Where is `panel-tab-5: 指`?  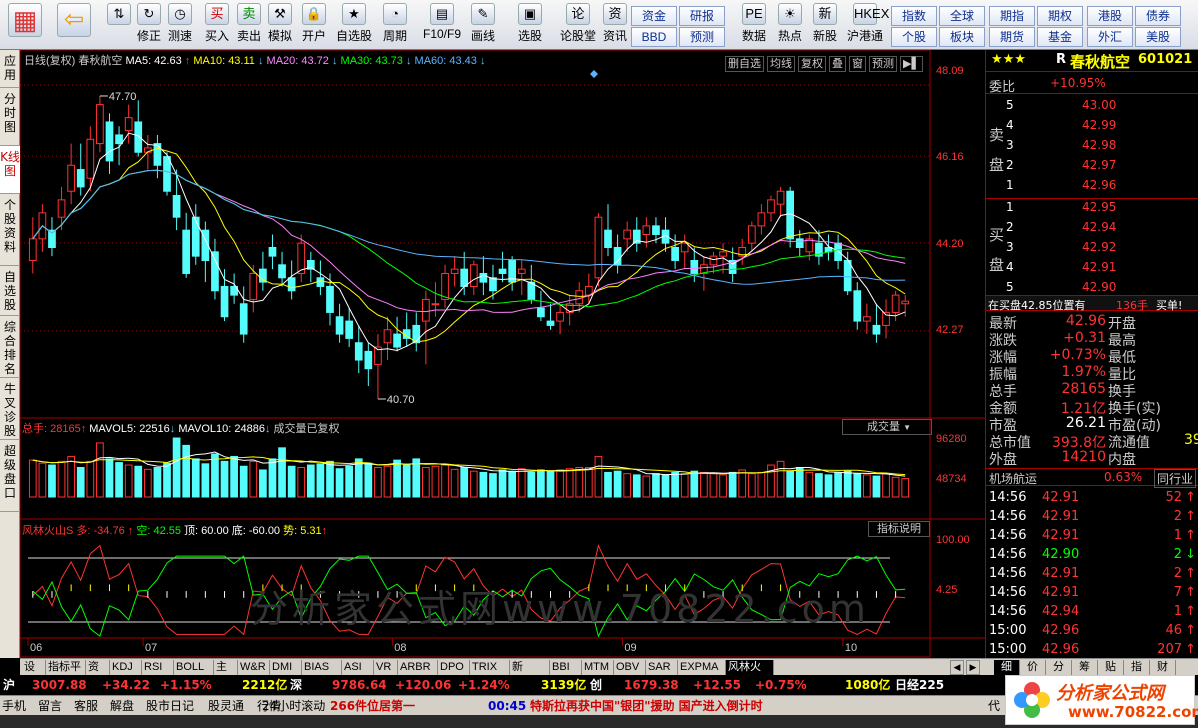 panel-tab-5: 指 is located at coordinates (1137, 667).